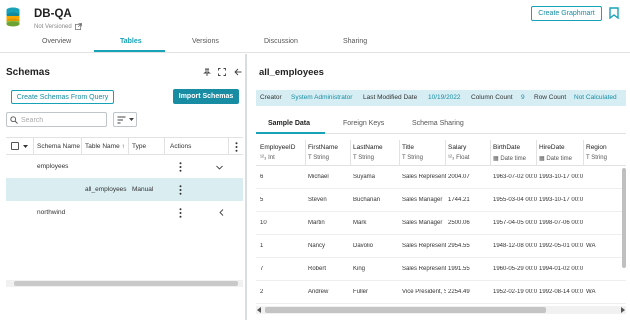 The image size is (630, 320). I want to click on modified-label: Last Modified Date, so click(390, 97).